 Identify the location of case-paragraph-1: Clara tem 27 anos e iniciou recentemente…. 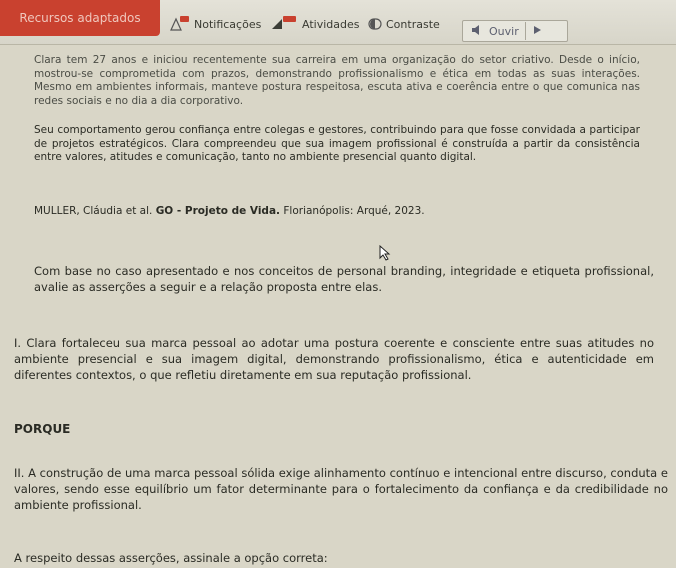
(337, 80).